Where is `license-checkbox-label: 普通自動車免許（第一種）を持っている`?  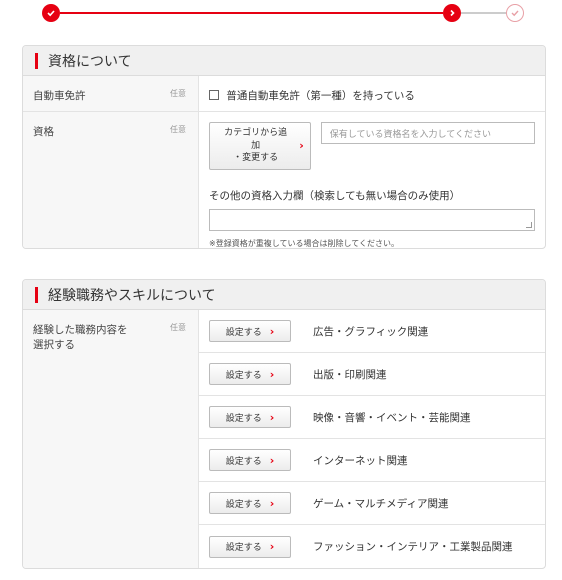 license-checkbox-label: 普通自動車免許（第一種）を持っている is located at coordinates (320, 96).